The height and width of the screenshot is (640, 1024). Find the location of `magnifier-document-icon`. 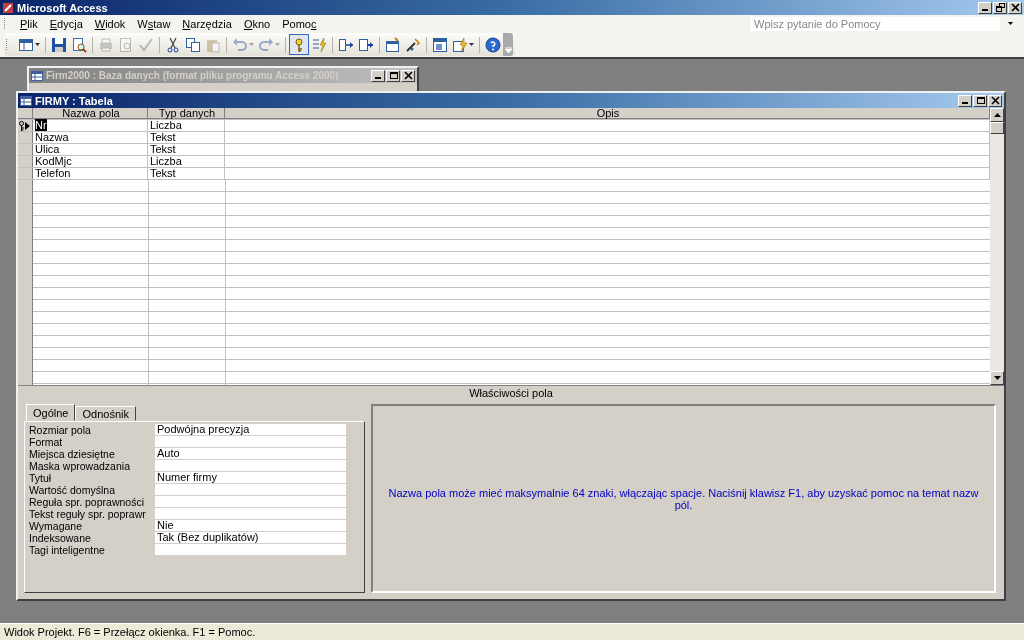

magnifier-document-icon is located at coordinates (79, 44).